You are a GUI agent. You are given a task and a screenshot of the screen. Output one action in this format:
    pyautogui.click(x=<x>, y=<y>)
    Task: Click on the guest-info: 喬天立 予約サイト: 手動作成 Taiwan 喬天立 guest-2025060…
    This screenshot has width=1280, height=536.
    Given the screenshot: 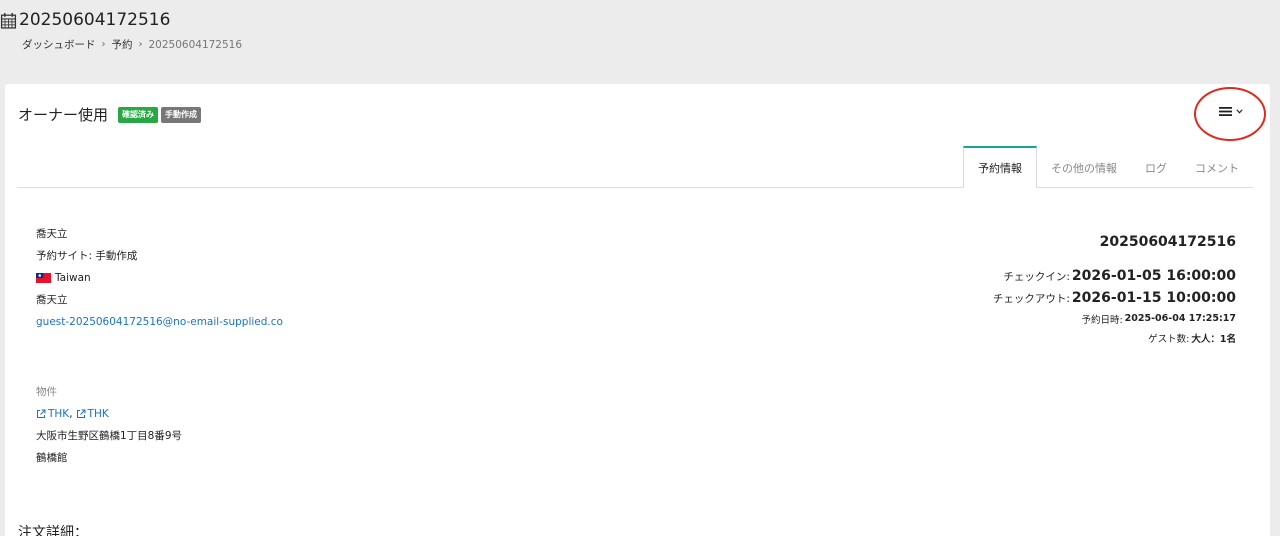 What is the action you would take?
    pyautogui.click(x=159, y=278)
    